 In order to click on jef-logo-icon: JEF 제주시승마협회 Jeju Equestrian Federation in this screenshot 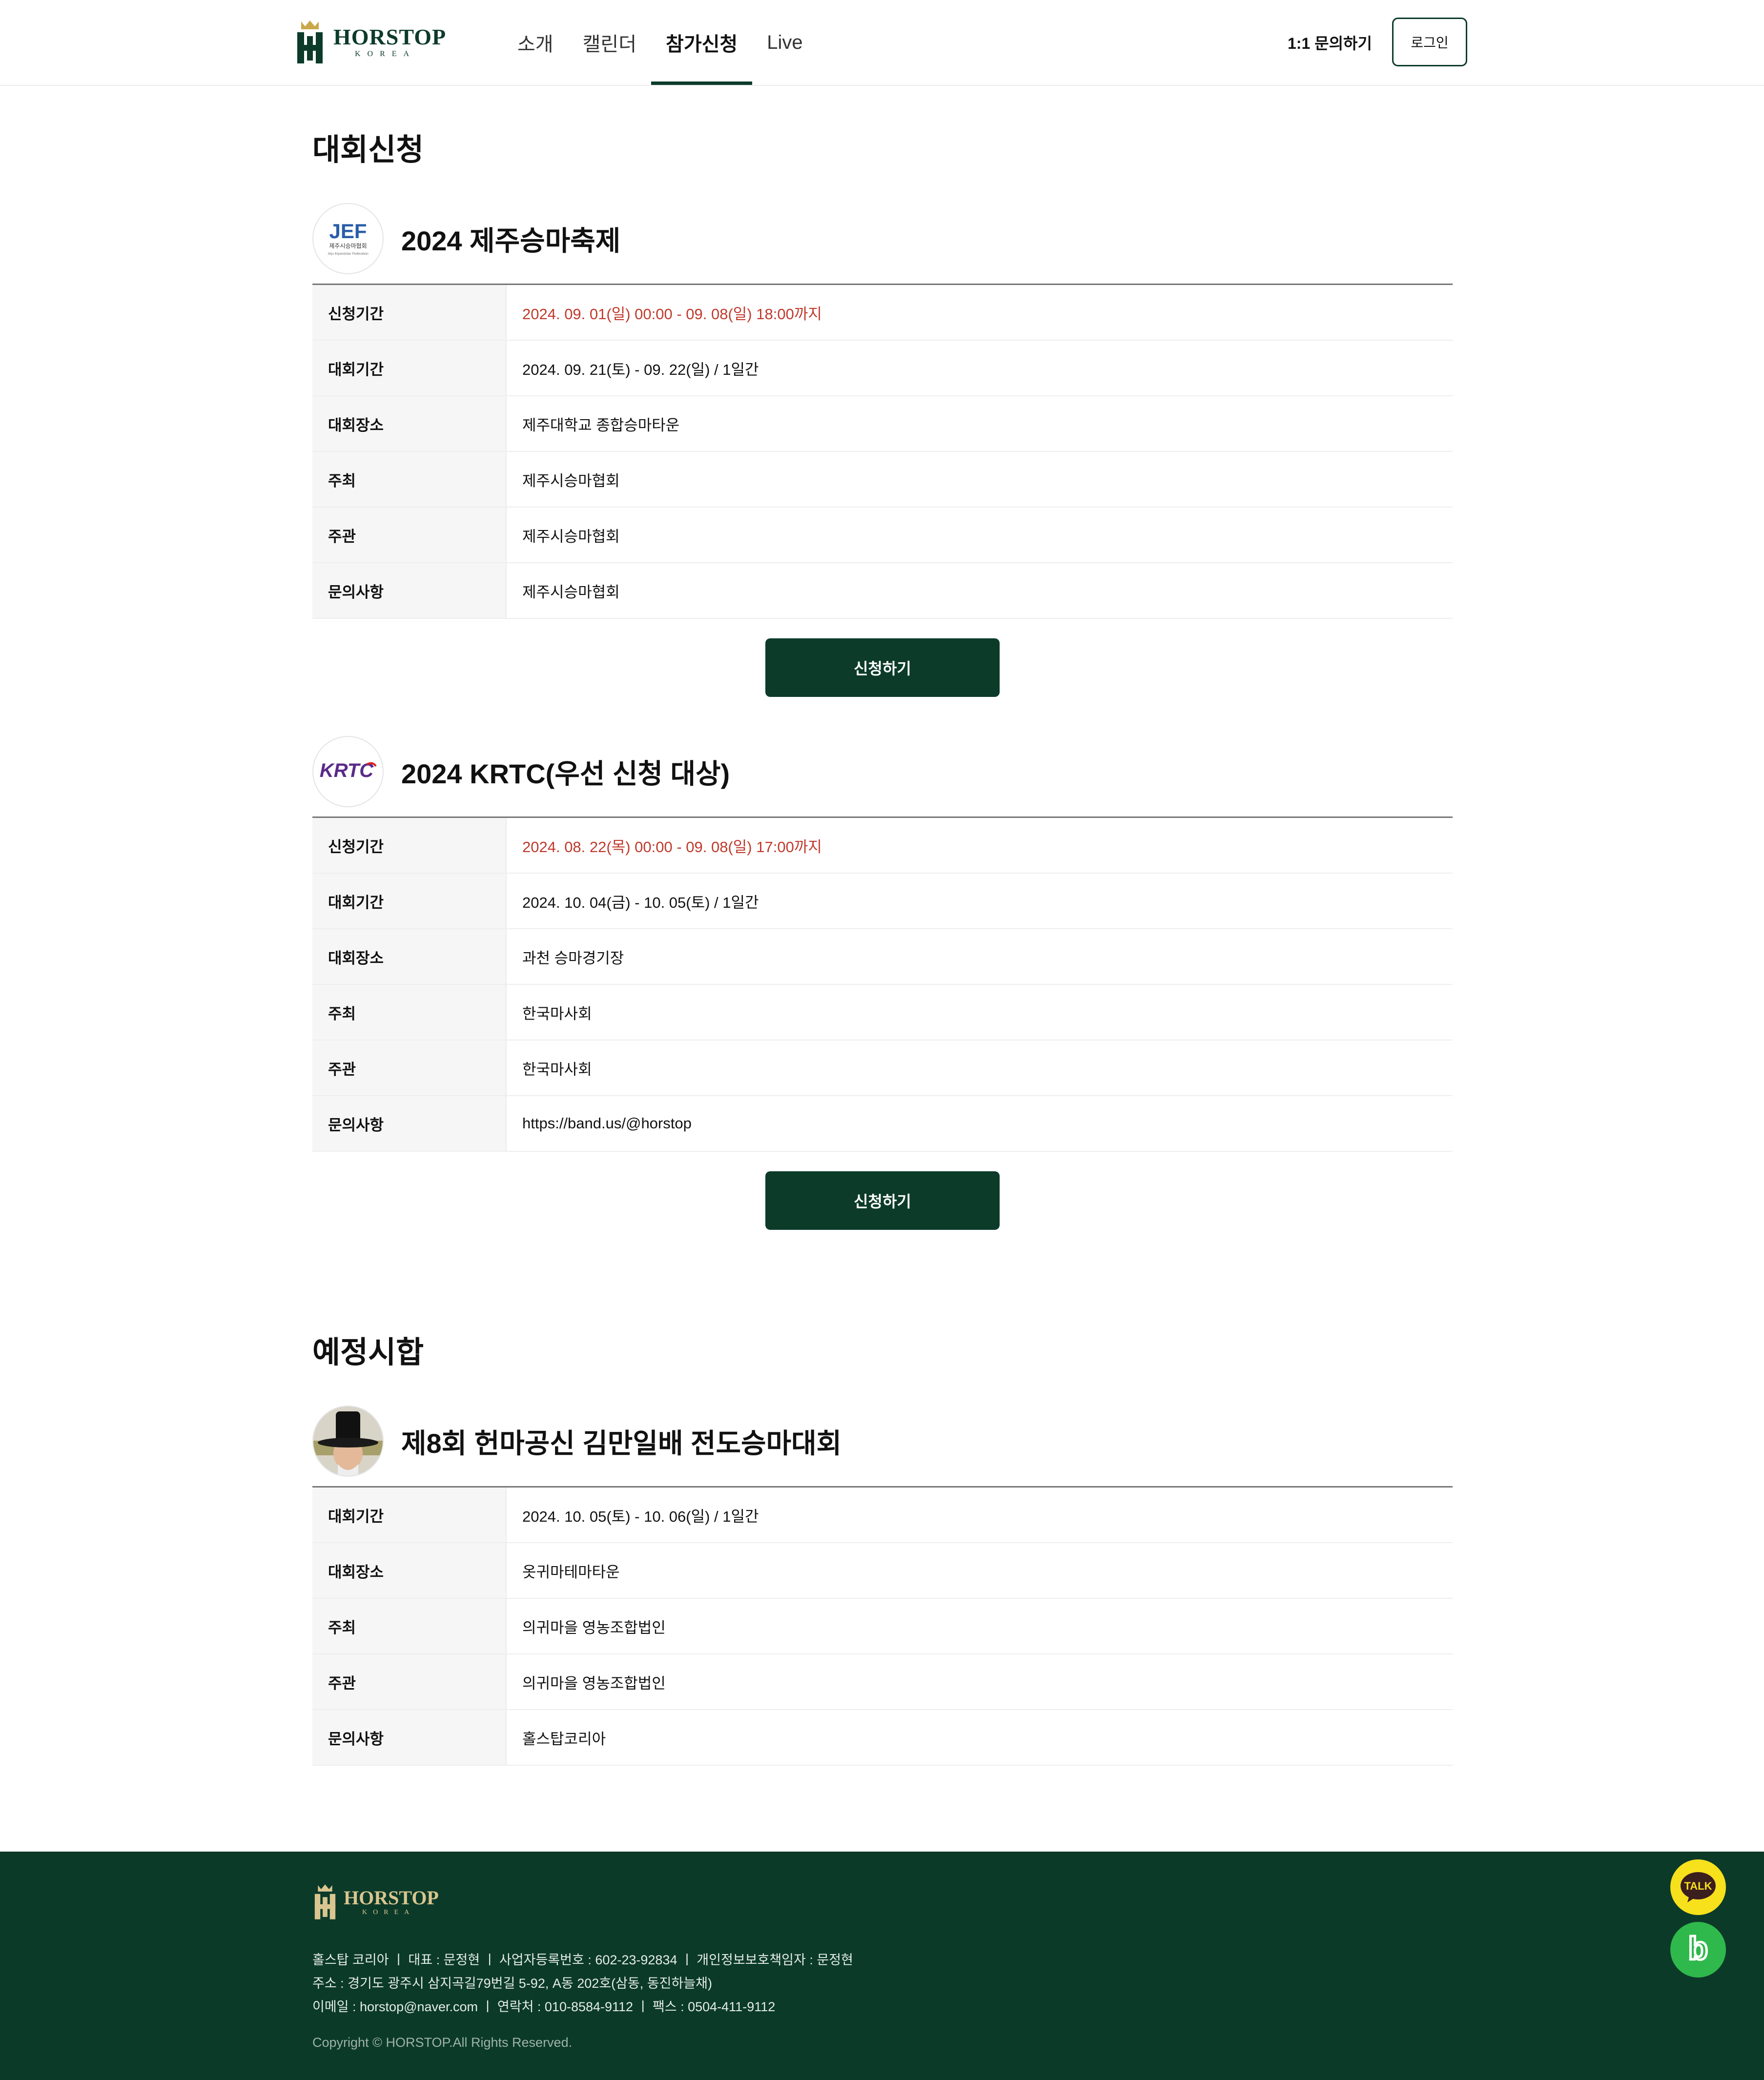, I will do `click(349, 238)`.